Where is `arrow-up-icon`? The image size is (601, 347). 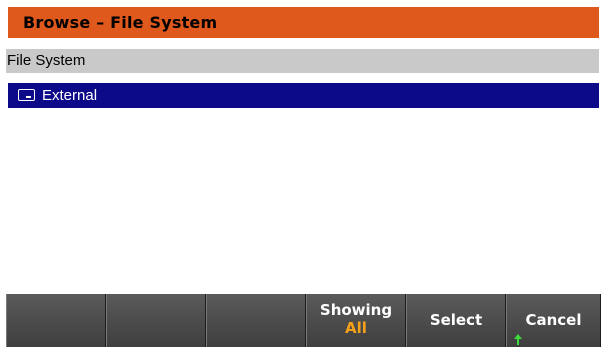 arrow-up-icon is located at coordinates (518, 339).